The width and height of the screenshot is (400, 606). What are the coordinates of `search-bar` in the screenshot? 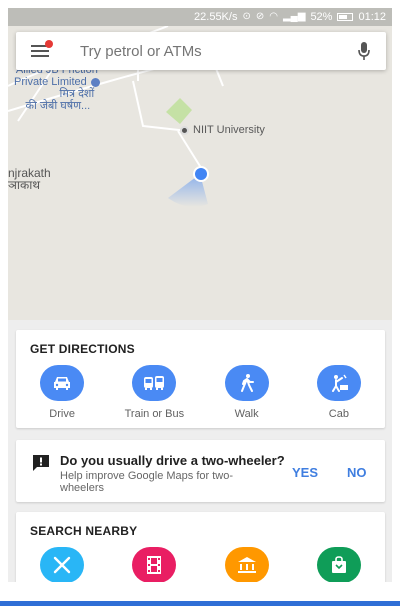 It's located at (201, 51).